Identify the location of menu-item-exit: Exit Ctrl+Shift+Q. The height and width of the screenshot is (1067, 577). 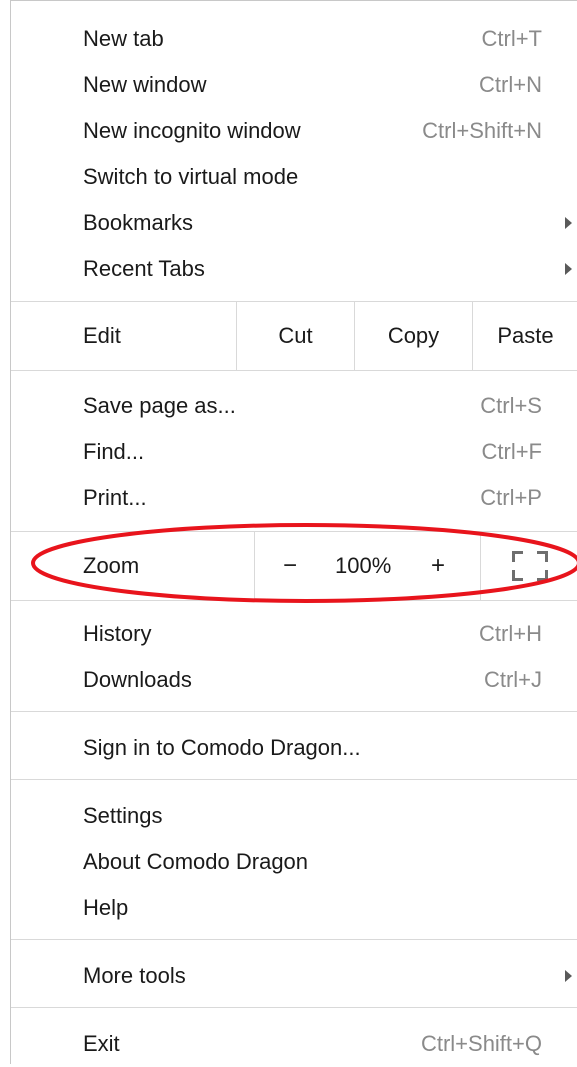
(294, 1044).